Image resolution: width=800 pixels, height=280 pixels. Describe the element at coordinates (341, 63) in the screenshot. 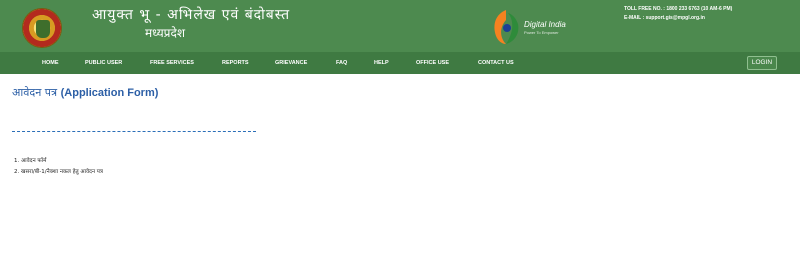

I see `nav-faq: FAQ` at that location.